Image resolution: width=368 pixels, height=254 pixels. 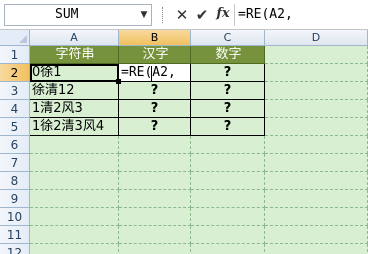 I want to click on column-header-a: A, so click(x=74, y=38).